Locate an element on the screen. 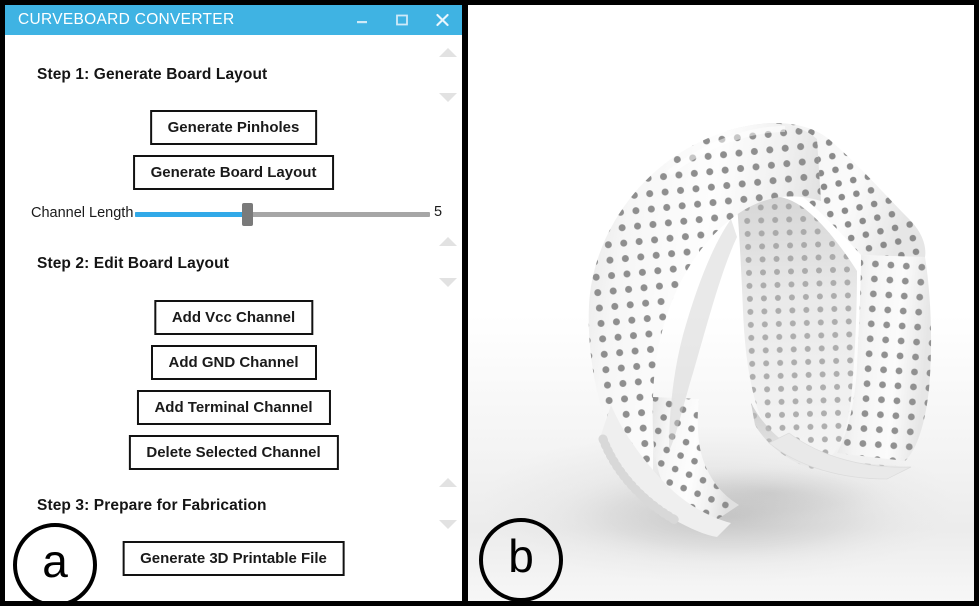 The width and height of the screenshot is (979, 606). minimize-button is located at coordinates (362, 20).